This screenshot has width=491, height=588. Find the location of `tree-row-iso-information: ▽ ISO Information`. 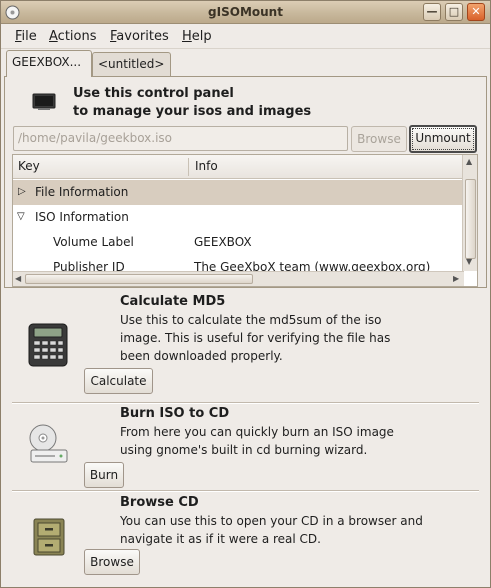

tree-row-iso-information: ▽ ISO Information is located at coordinates (238, 217).